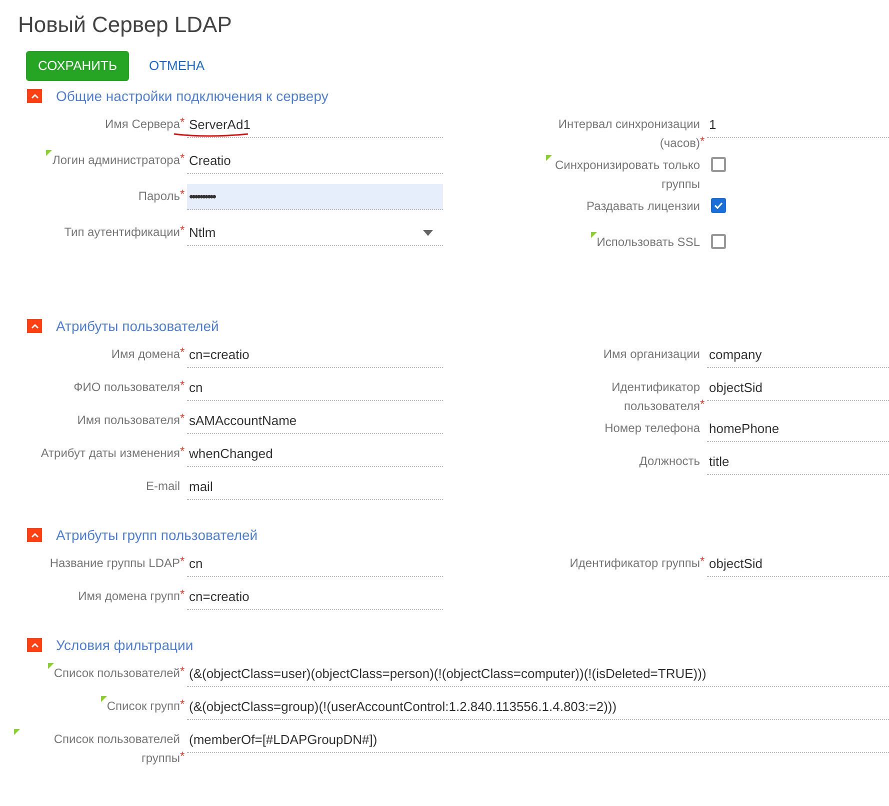 This screenshot has width=889, height=806. Describe the element at coordinates (315, 421) in the screenshot. I see `input-field: sAMAccountName` at that location.